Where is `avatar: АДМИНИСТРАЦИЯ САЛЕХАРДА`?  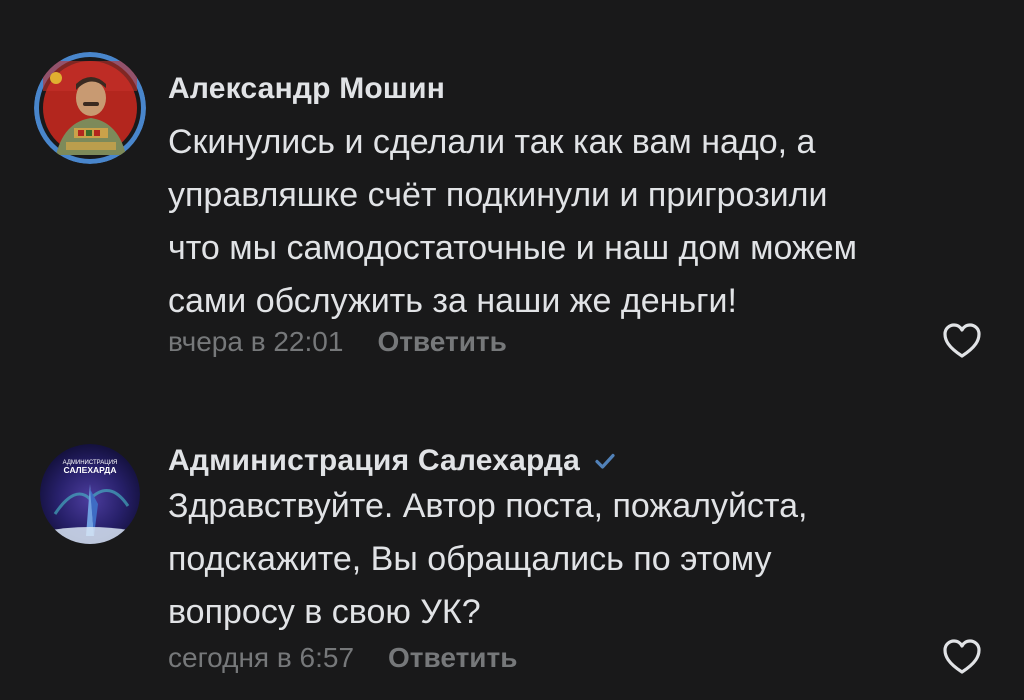 avatar: АДМИНИСТРАЦИЯ САЛЕХАРДА is located at coordinates (90, 494).